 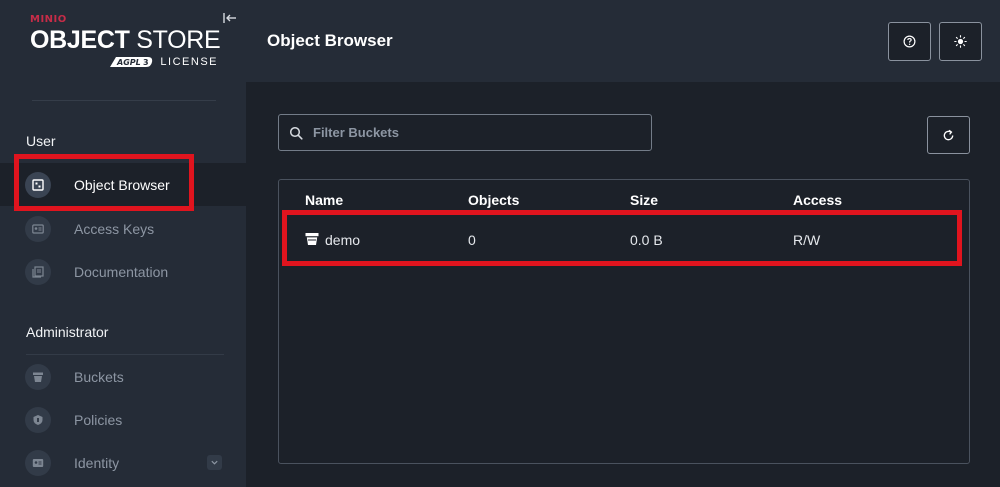 What do you see at coordinates (124, 100) in the screenshot?
I see `brand-divider` at bounding box center [124, 100].